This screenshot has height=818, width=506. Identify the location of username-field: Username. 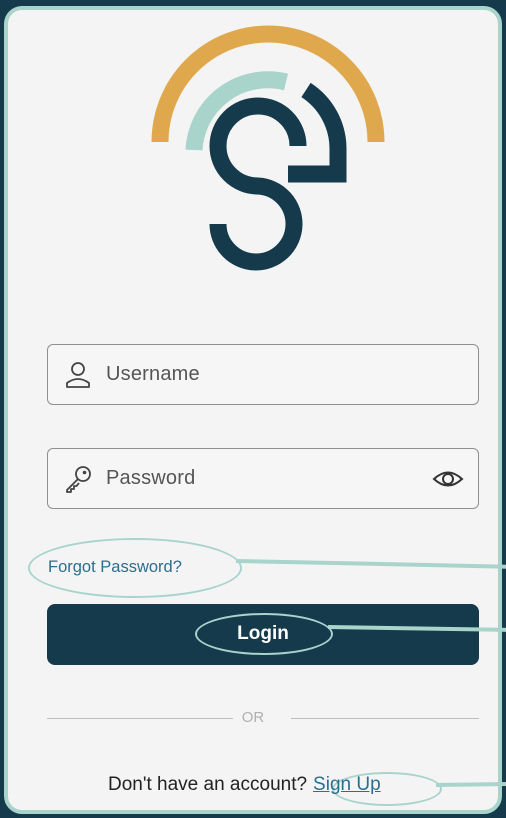
(263, 374).